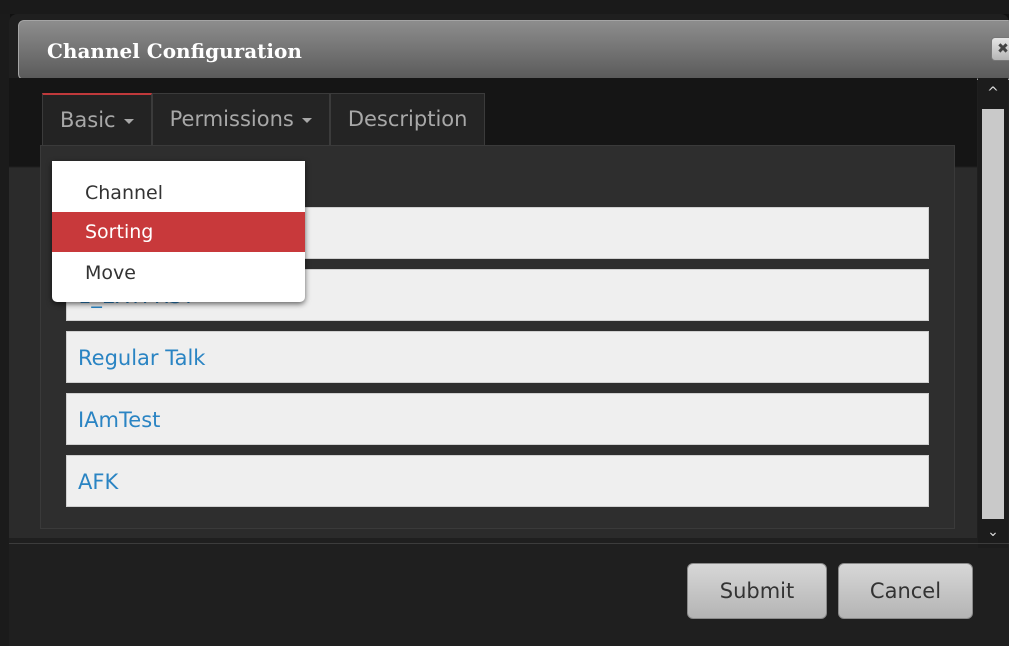 The height and width of the screenshot is (646, 1009). Describe the element at coordinates (497, 357) in the screenshot. I see `channel-list-item: Regular Talk` at that location.